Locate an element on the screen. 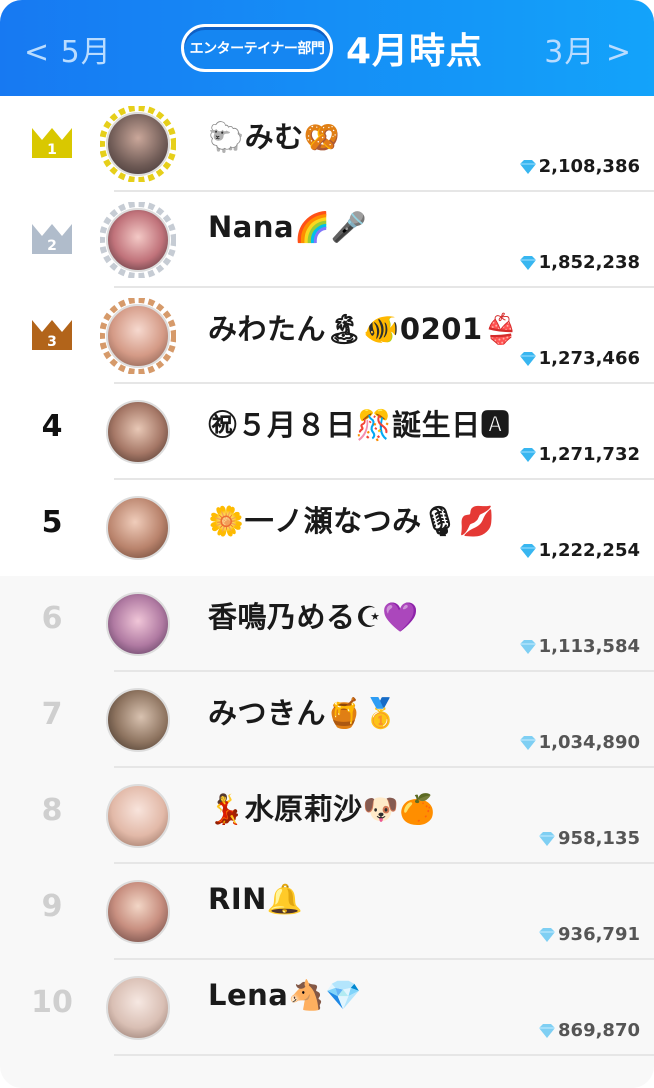 The height and width of the screenshot is (1088, 654). list-footer-space is located at coordinates (327, 1072).